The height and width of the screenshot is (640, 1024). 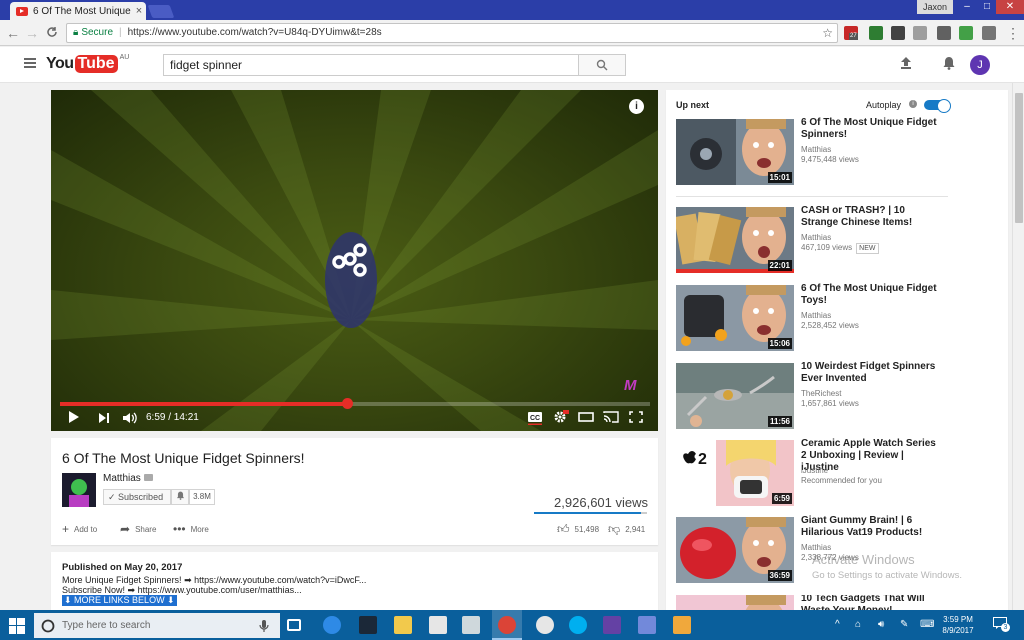 What do you see at coordinates (1002, 625) in the screenshot?
I see `action-center-button: 3` at bounding box center [1002, 625].